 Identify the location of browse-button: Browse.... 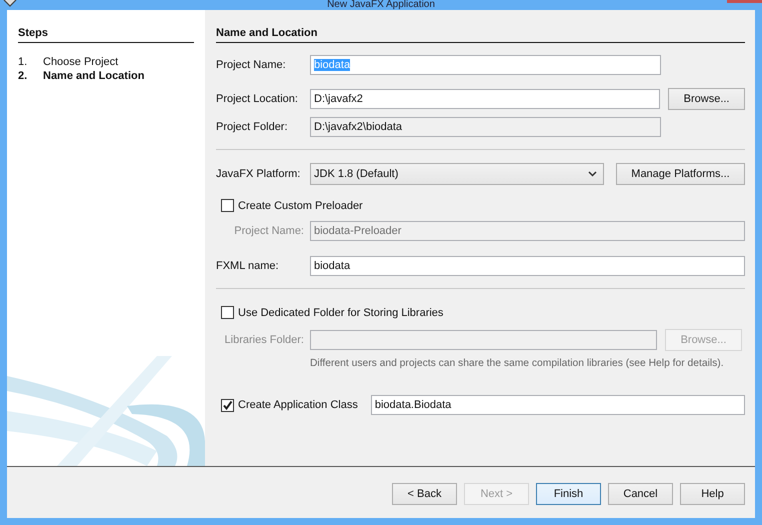
(706, 99).